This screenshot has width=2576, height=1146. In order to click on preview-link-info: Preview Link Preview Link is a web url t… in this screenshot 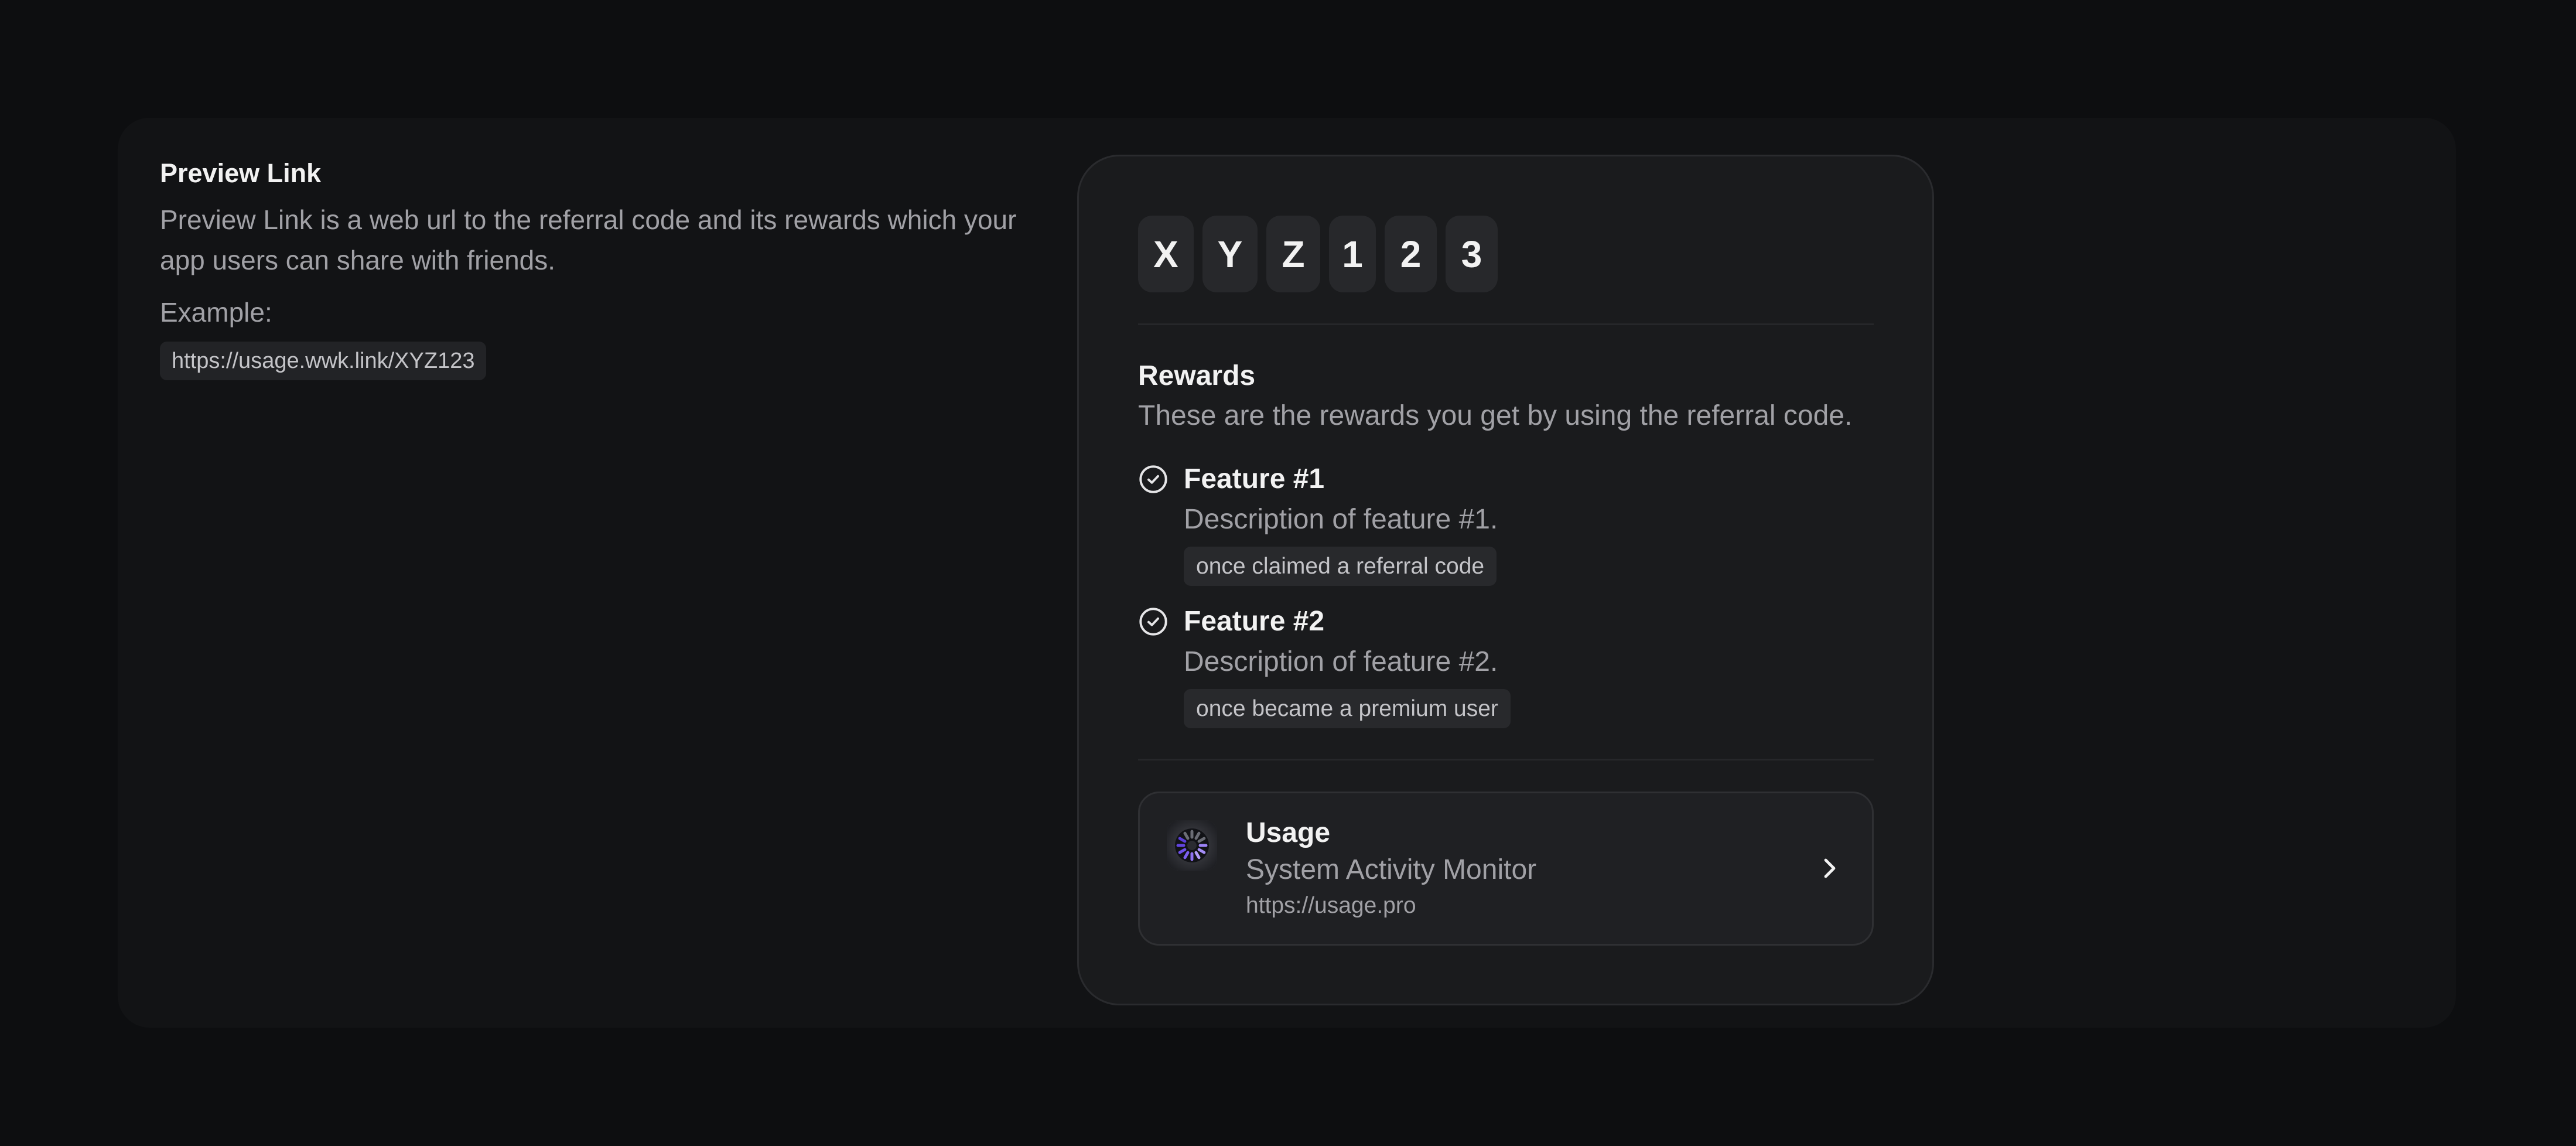, I will do `click(599, 267)`.